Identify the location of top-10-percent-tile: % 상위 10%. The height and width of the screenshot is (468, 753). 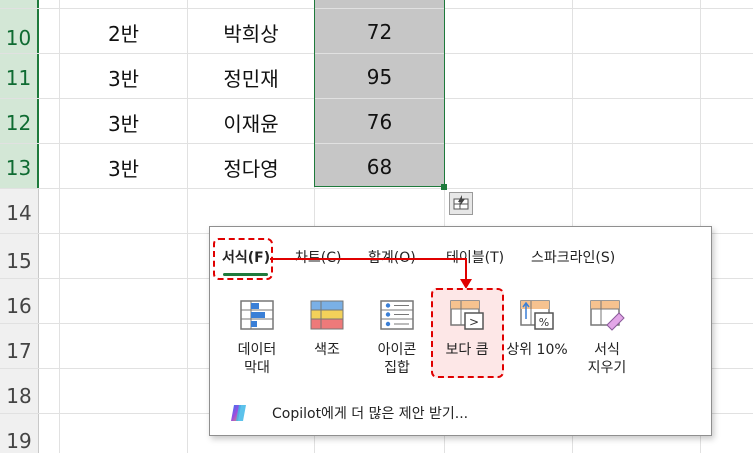
(537, 324).